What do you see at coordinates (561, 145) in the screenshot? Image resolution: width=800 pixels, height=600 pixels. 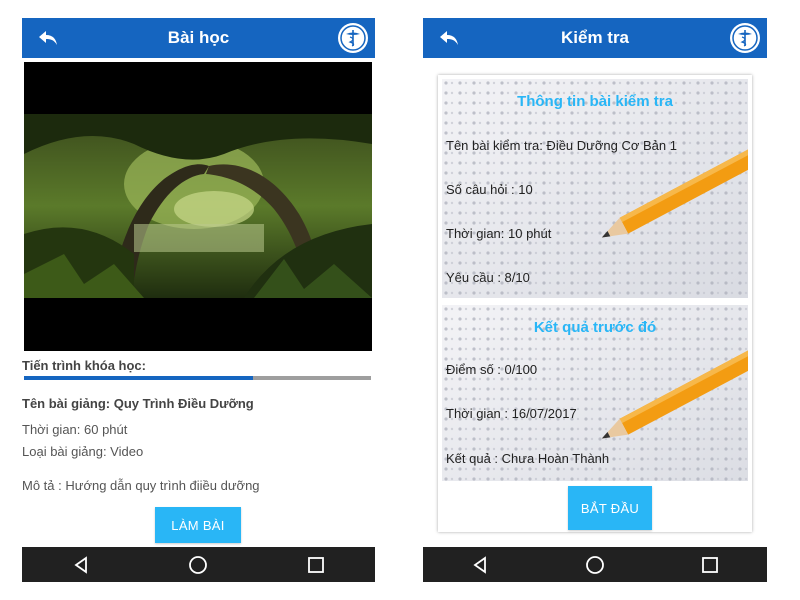 I see `test-name: Tên bài kiểm tra: Điều Dưỡng Cơ Bản 1` at bounding box center [561, 145].